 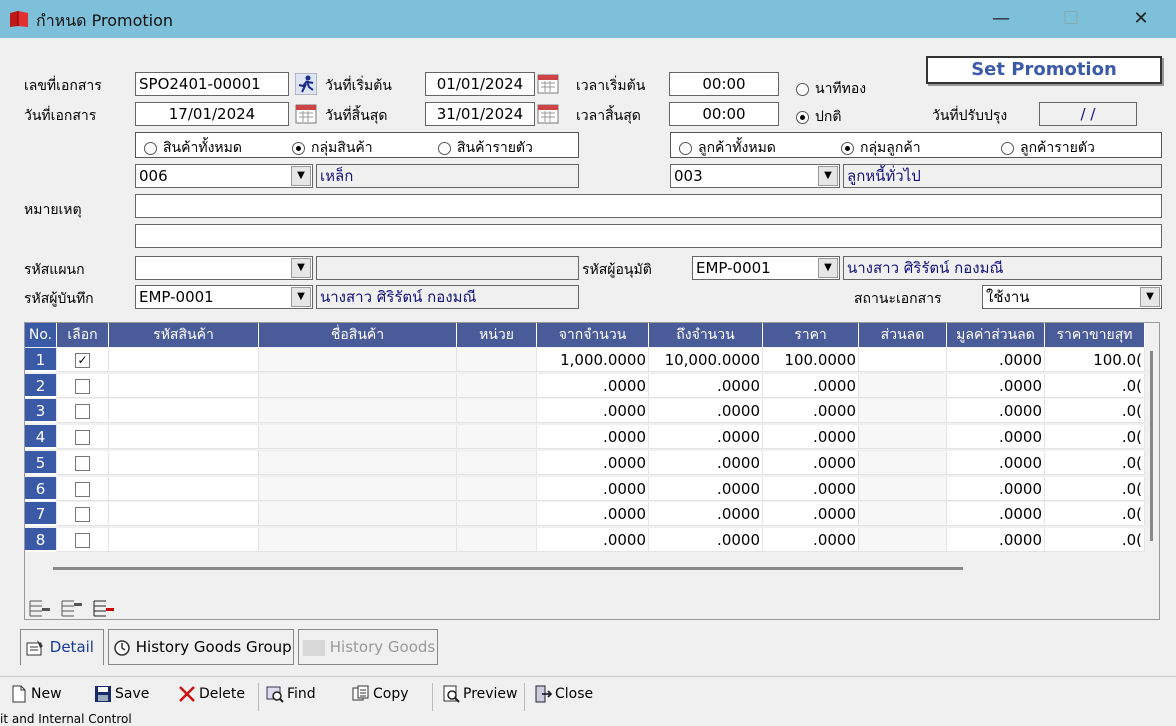 I want to click on net-price-cell: 100.0(, so click(x=1095, y=360).